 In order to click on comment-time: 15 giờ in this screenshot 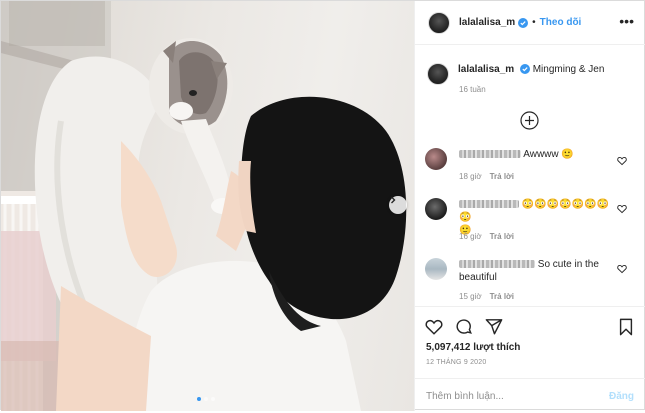, I will do `click(470, 296)`.